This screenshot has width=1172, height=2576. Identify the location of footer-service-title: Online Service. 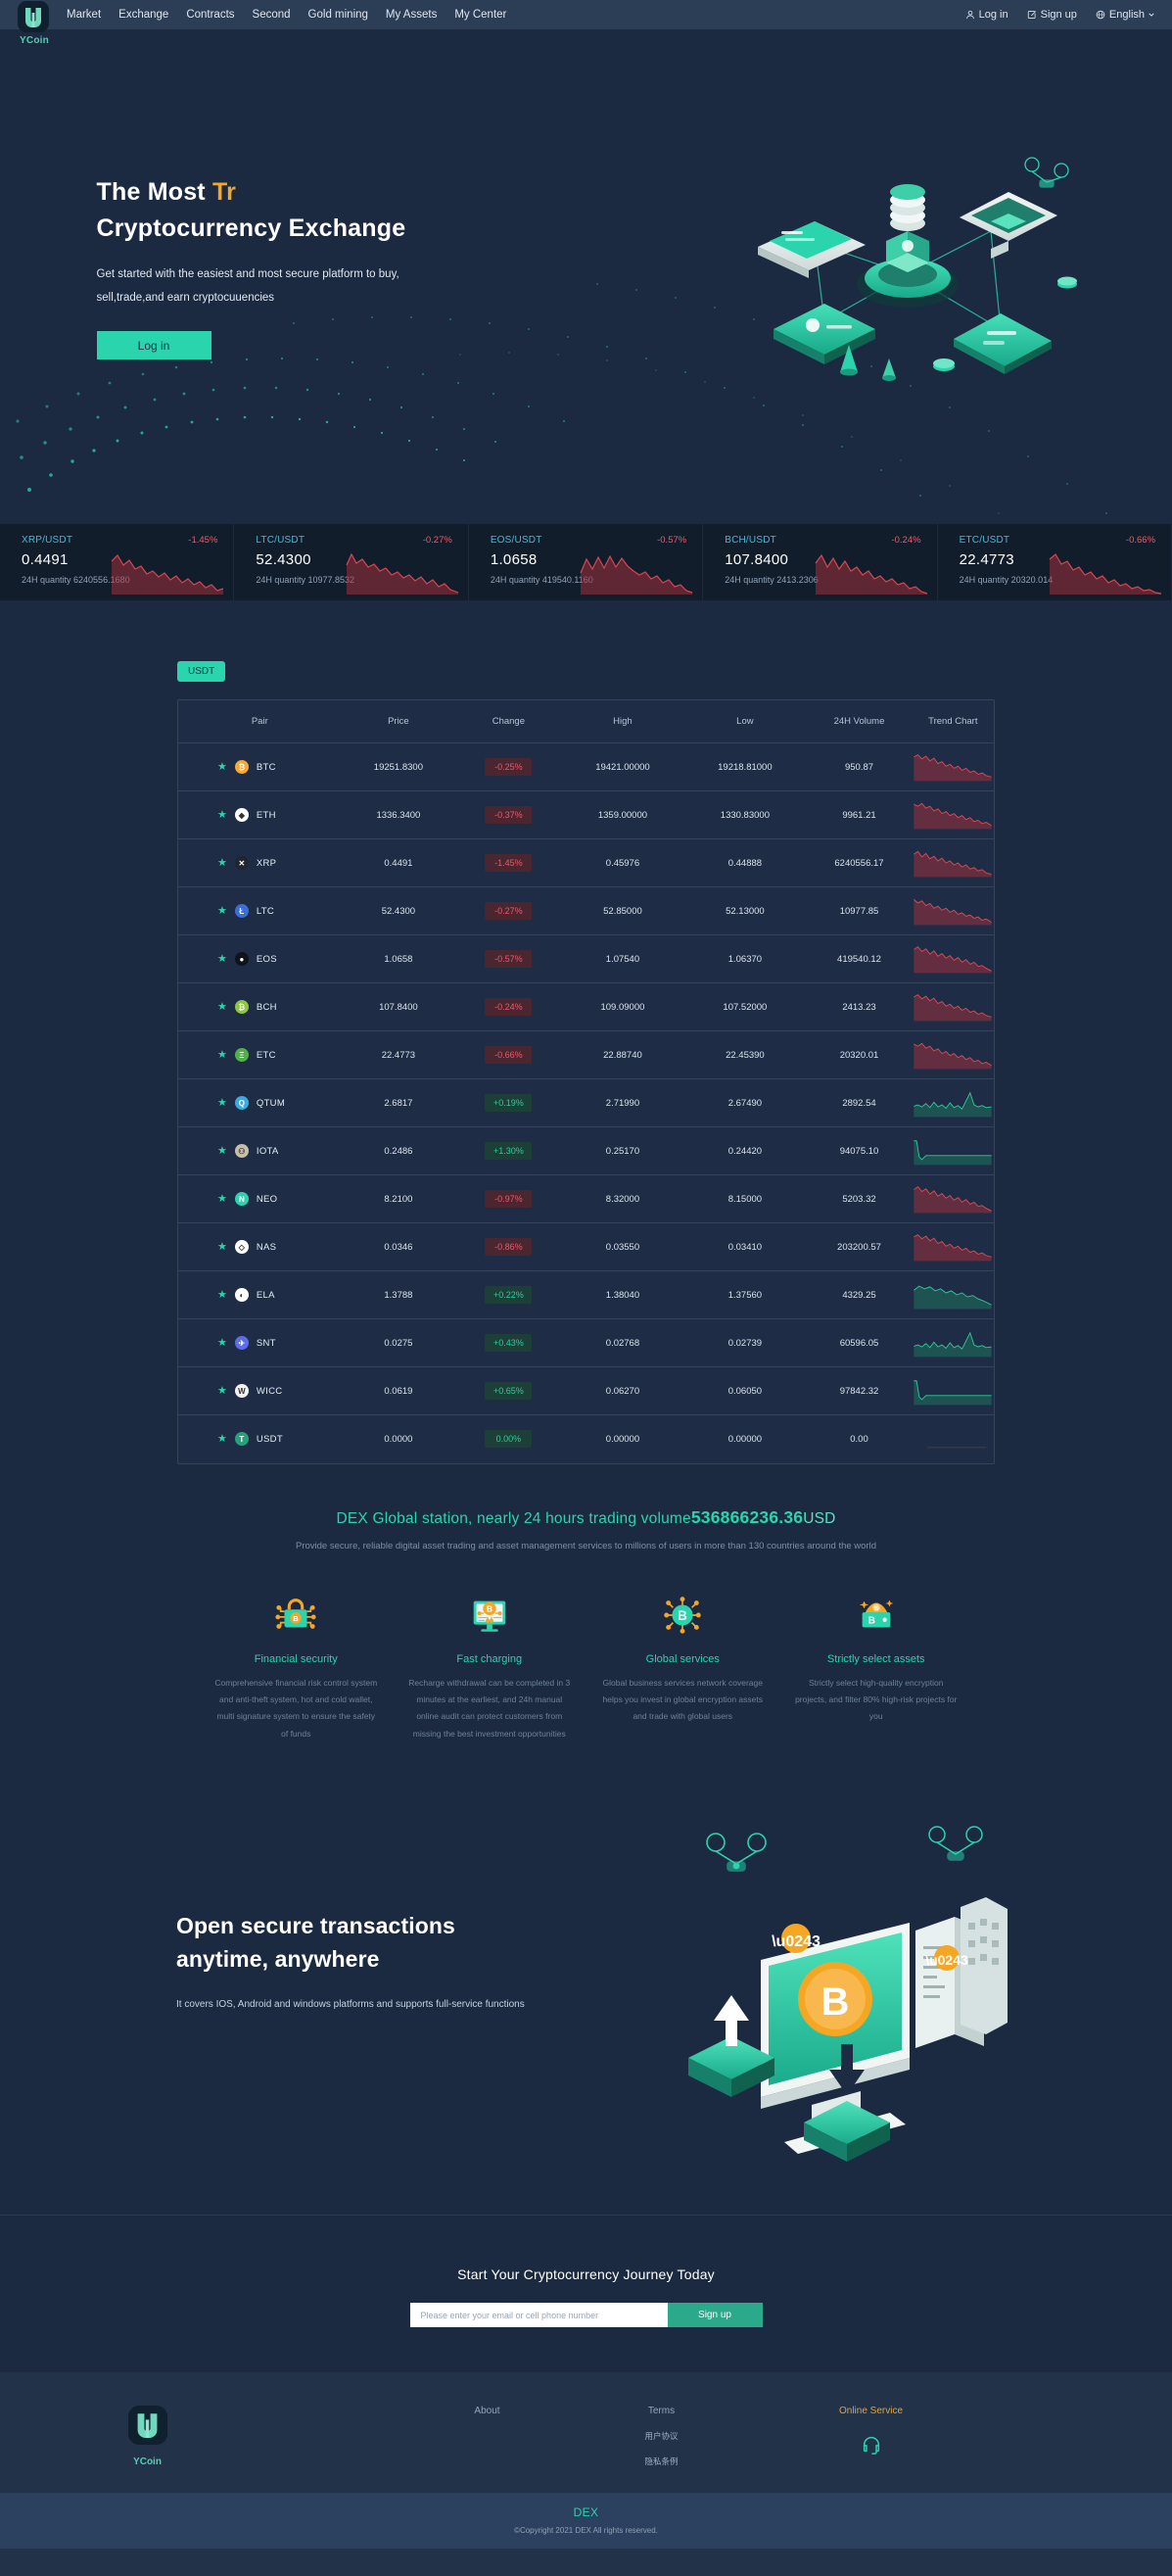
(871, 2411).